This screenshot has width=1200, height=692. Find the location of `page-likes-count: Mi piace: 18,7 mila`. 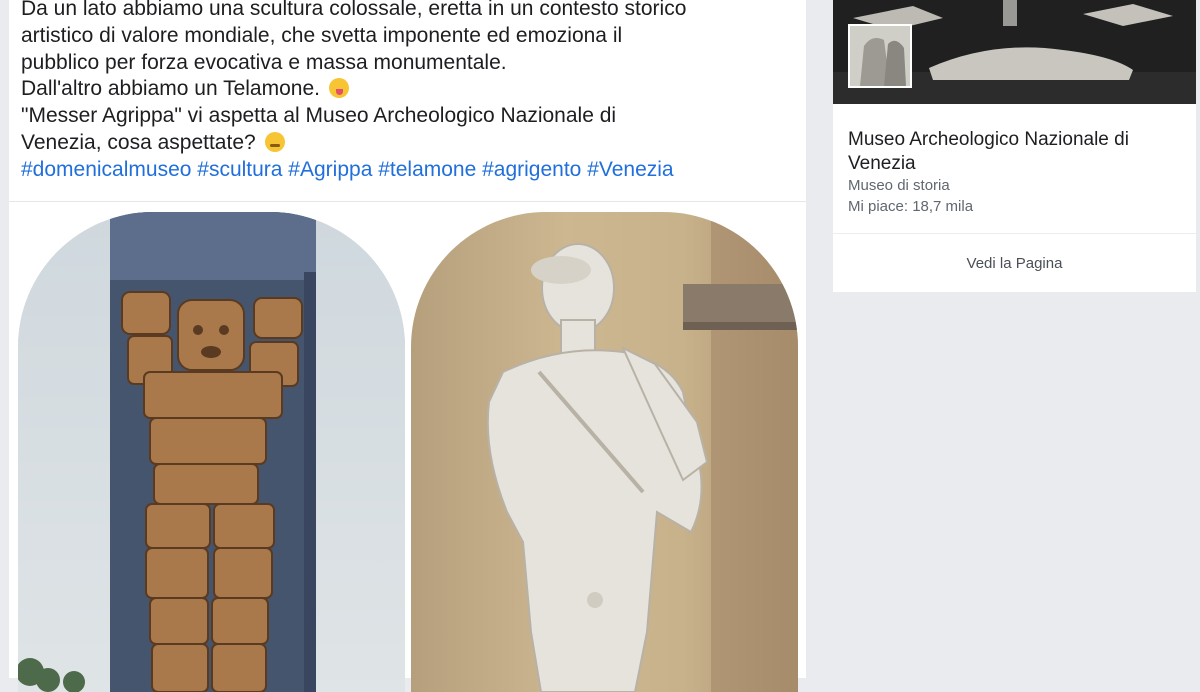

page-likes-count: Mi piace: 18,7 mila is located at coordinates (911, 206).